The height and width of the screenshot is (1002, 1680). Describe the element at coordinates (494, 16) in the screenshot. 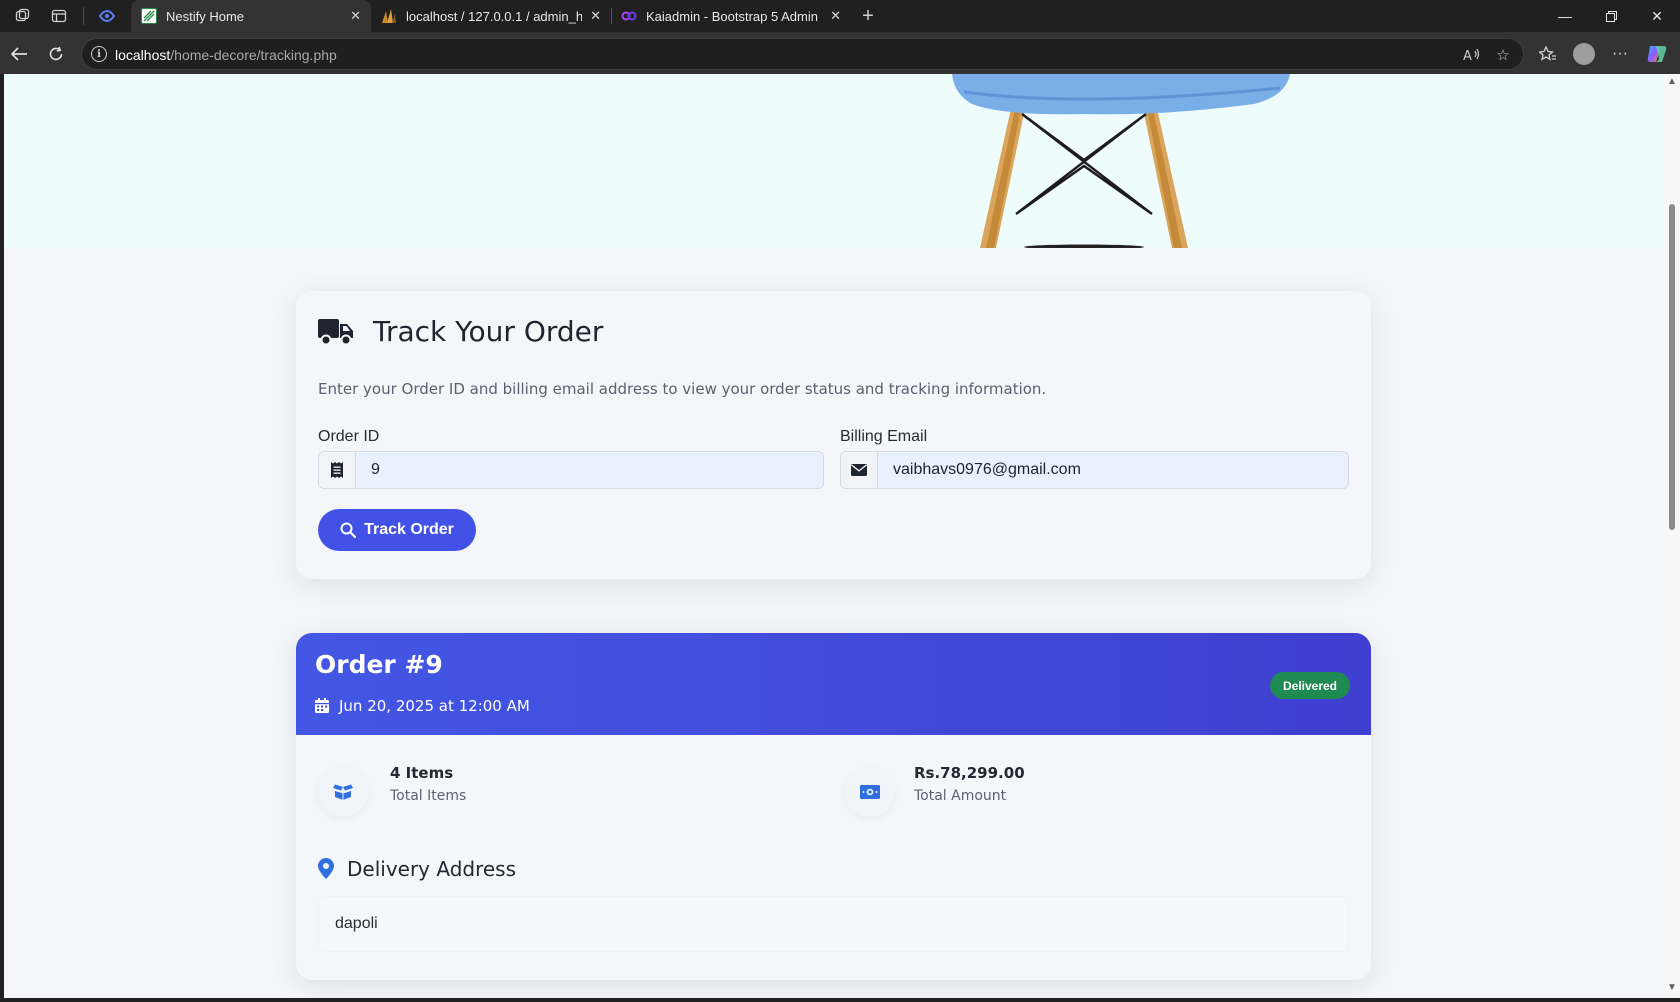

I see `tab-title: localhost / 127.0.0.1 / admin_hom` at that location.